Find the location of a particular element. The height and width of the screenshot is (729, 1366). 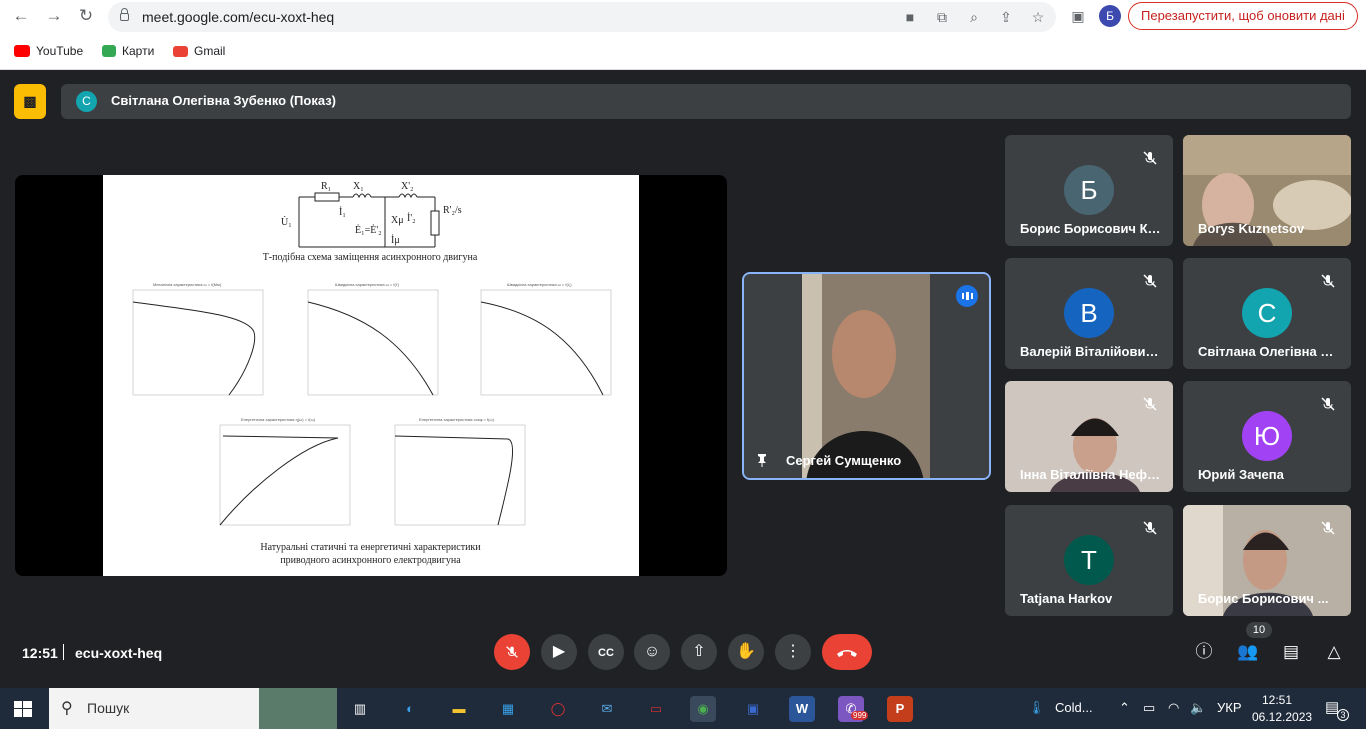

participant-name: Borys Kuznetsov is located at coordinates (1251, 228).